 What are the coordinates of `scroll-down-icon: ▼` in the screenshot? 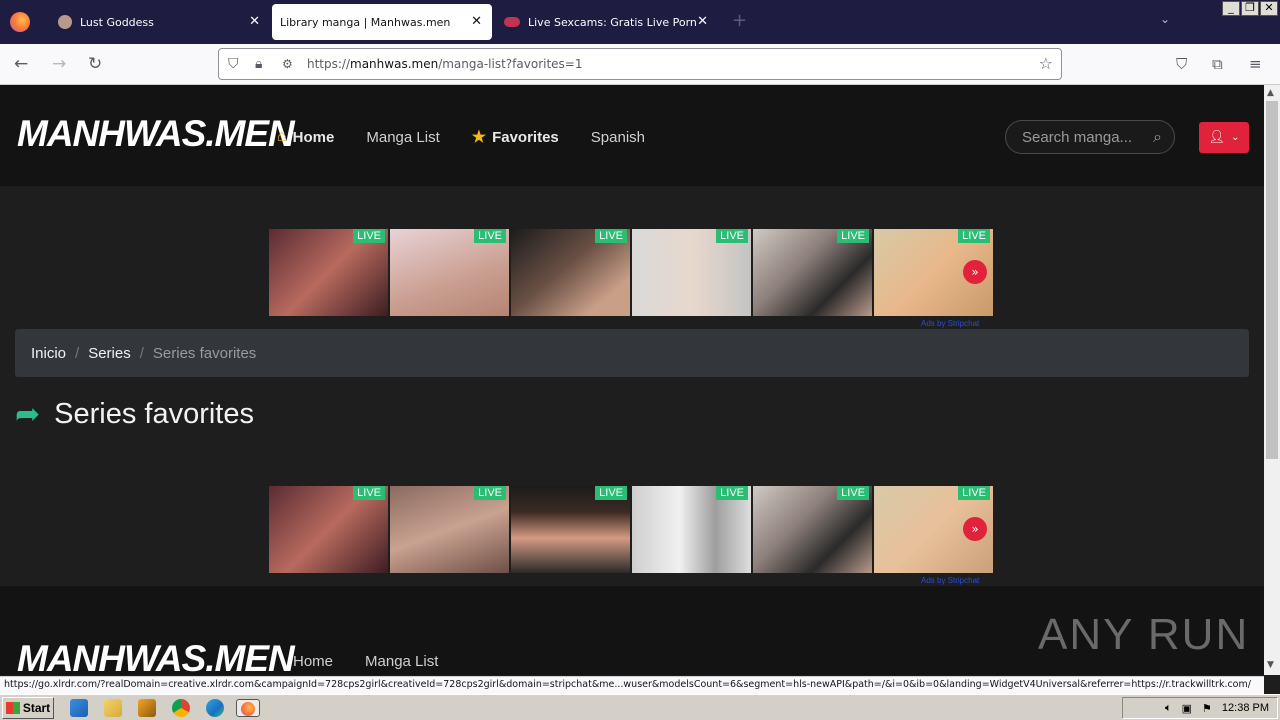 It's located at (1270, 665).